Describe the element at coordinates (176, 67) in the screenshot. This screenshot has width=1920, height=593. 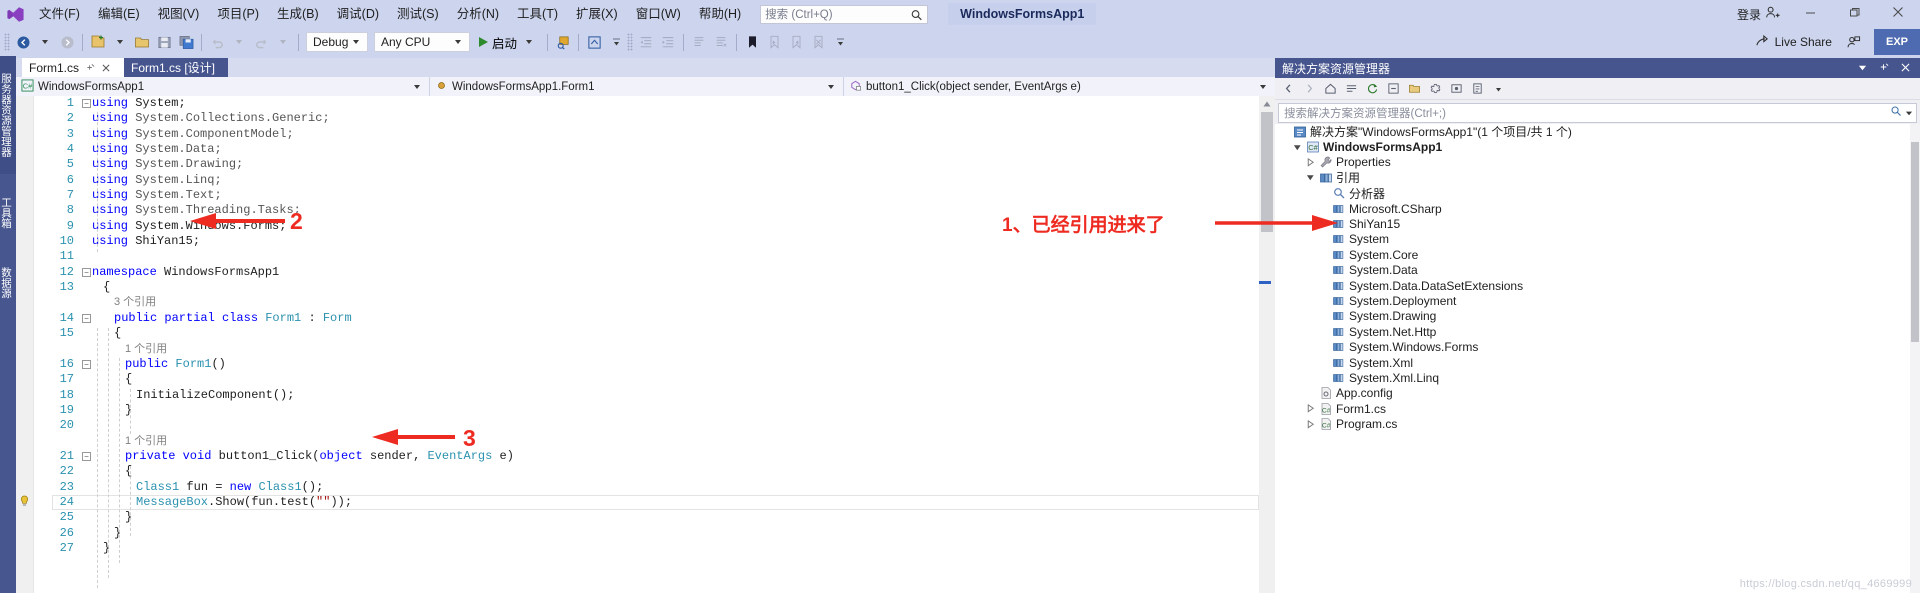
I see `tab-form1-cs-designer: Form1.cs [设计]` at that location.